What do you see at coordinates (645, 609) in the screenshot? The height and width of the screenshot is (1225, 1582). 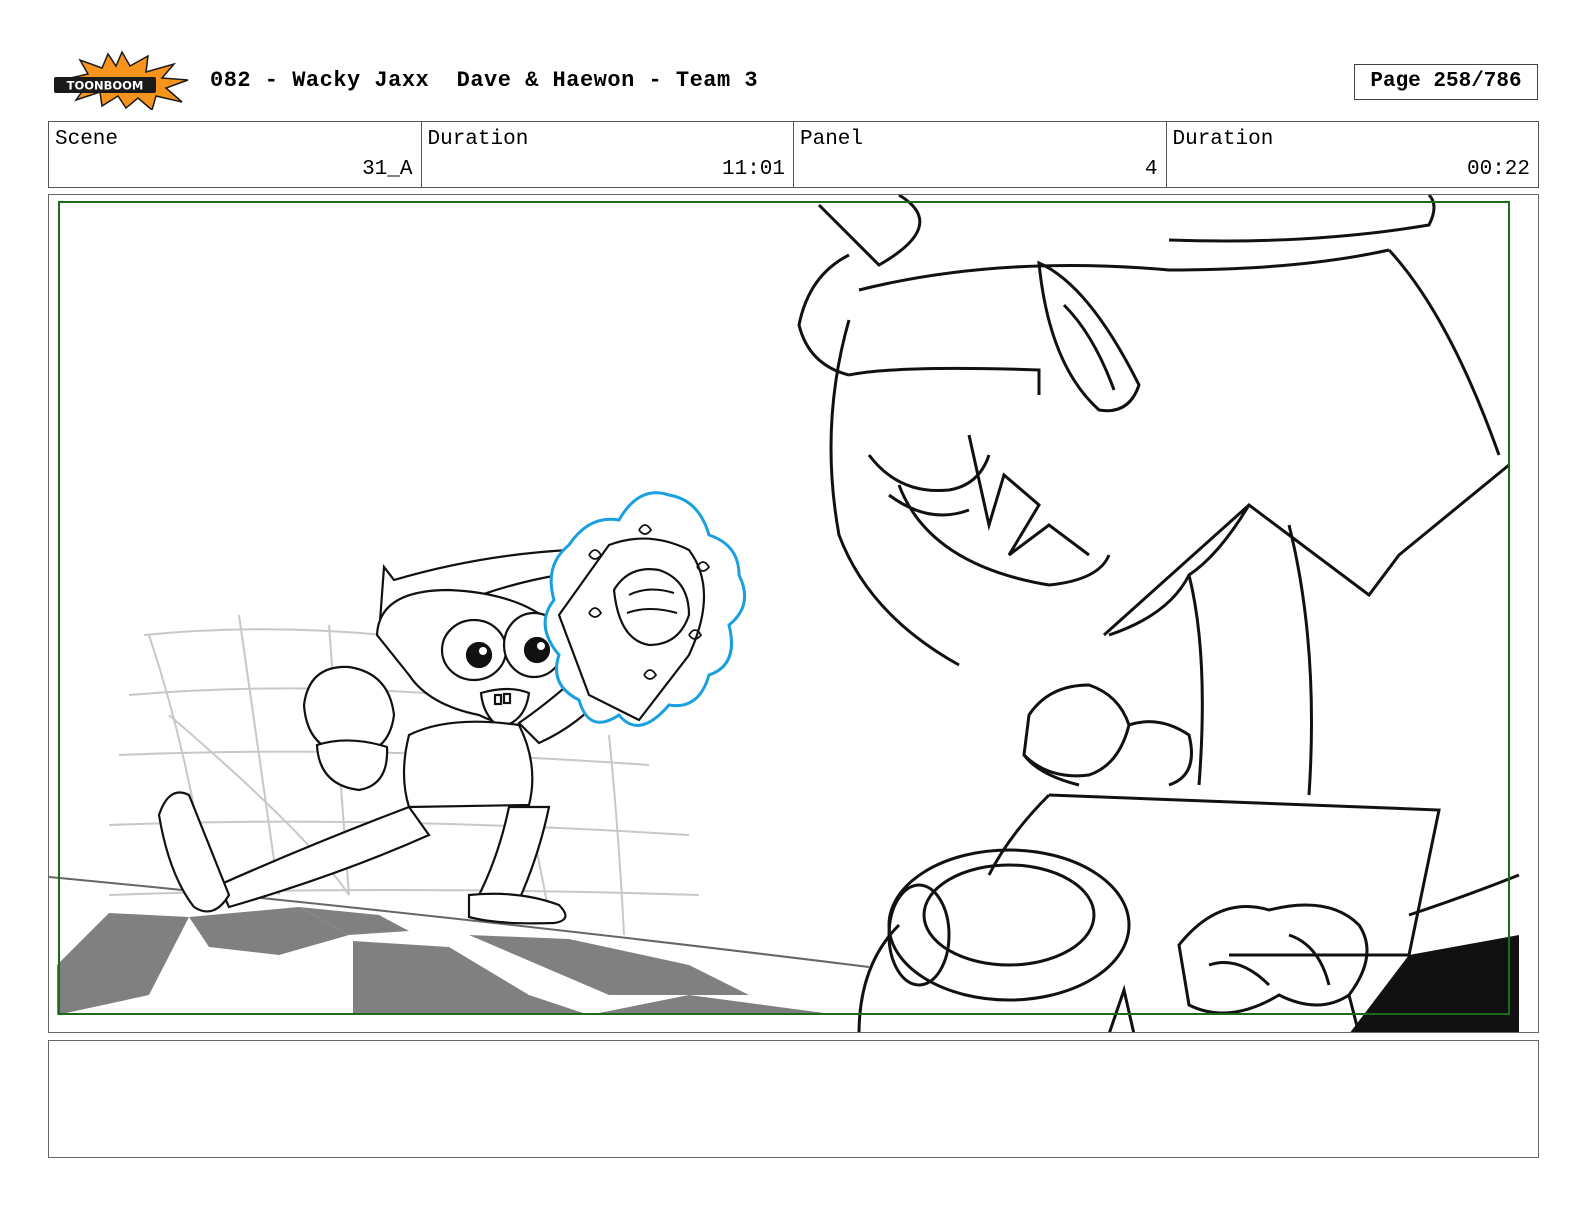 I see `glowing-object-sketch` at bounding box center [645, 609].